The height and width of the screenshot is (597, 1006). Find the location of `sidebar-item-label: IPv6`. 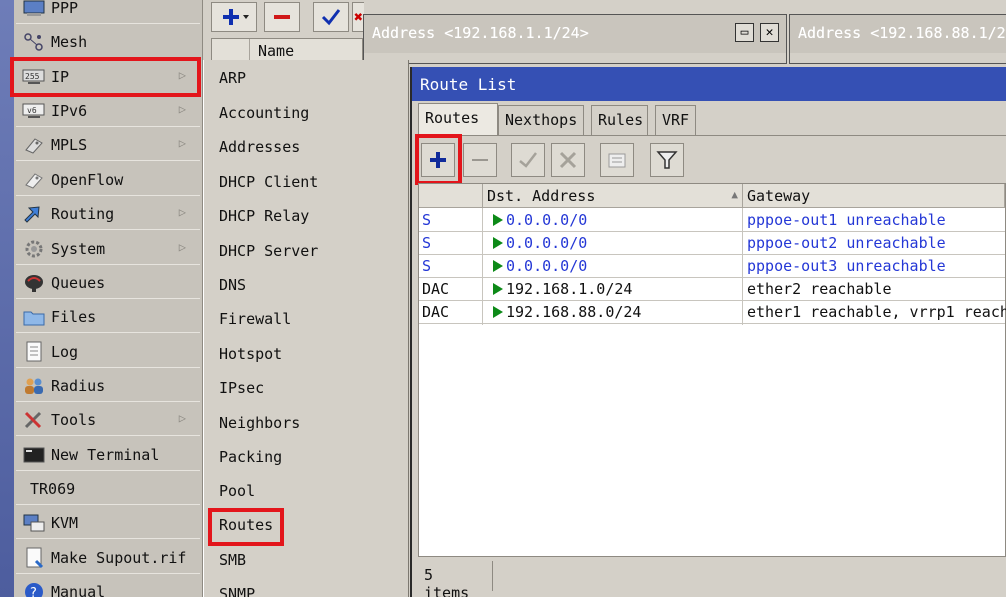

sidebar-item-label: IPv6 is located at coordinates (69, 110).